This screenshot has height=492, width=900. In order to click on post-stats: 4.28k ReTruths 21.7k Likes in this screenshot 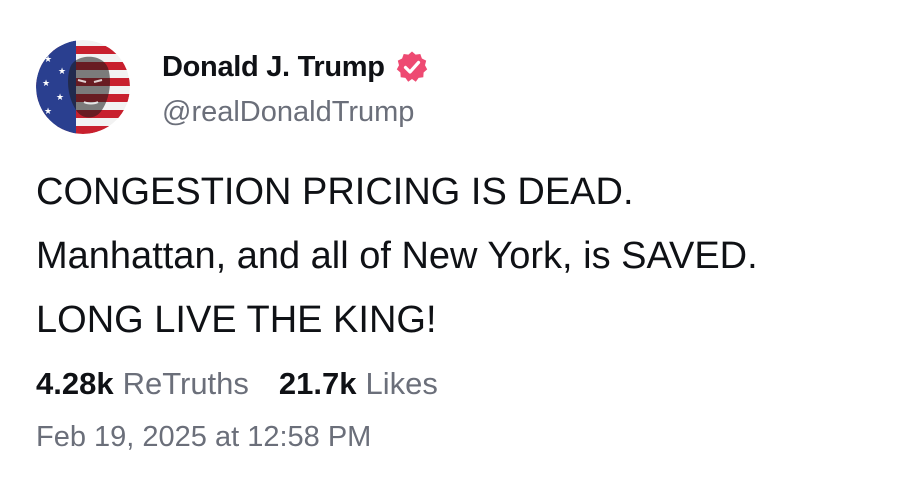, I will do `click(237, 384)`.